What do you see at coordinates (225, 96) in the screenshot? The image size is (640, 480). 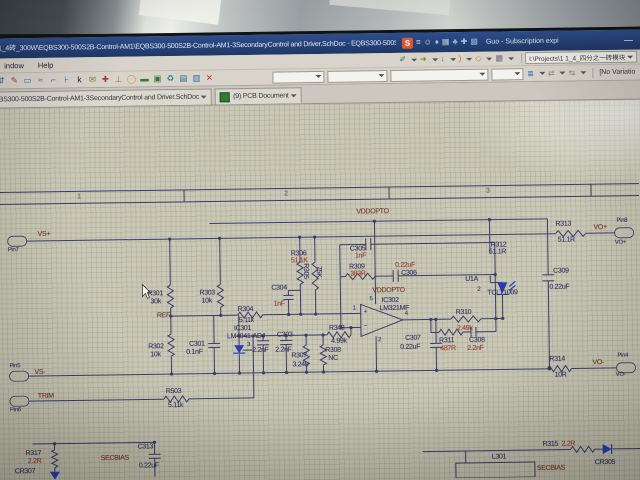 I see `pcb-doc-icon` at bounding box center [225, 96].